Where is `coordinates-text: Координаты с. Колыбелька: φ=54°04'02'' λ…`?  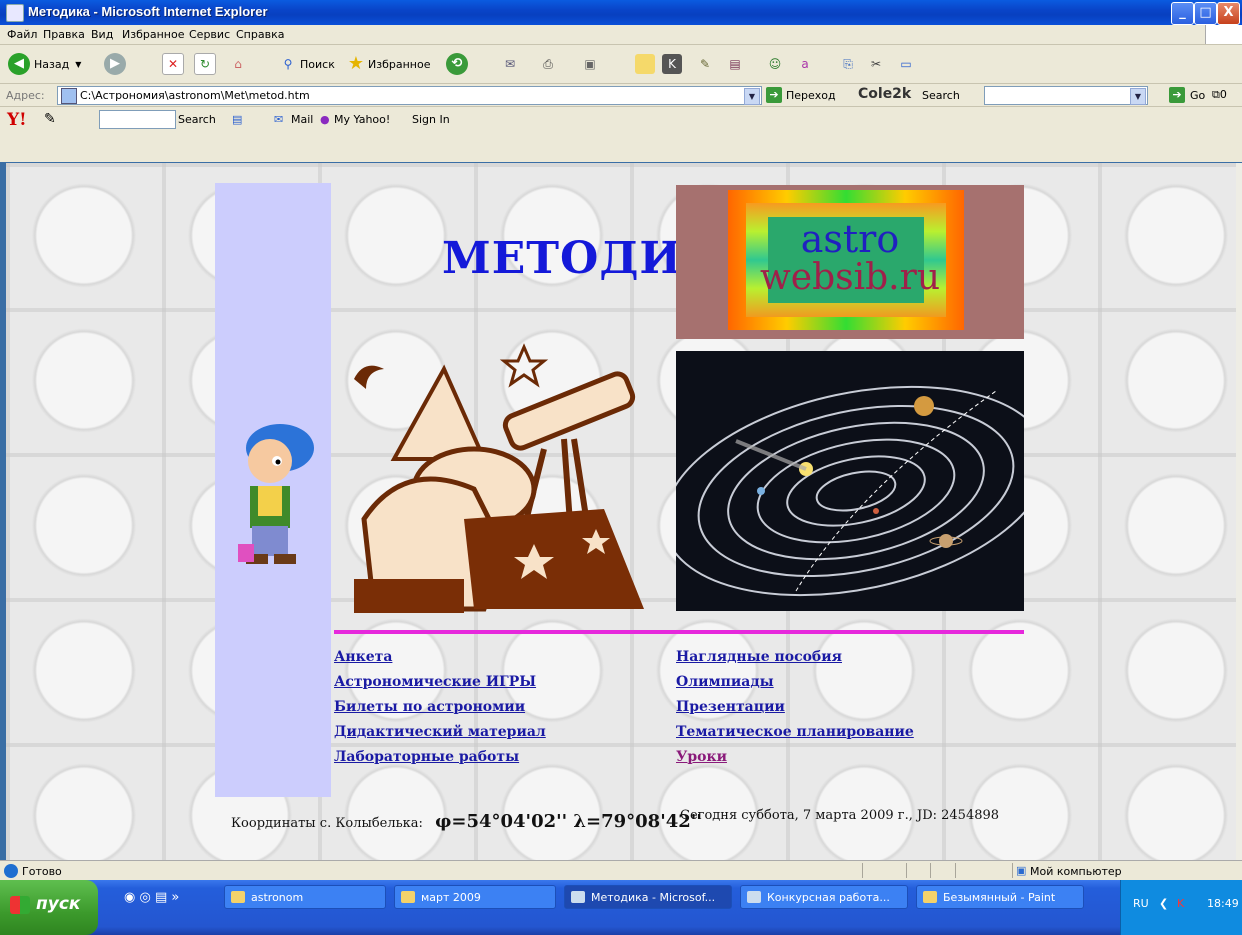 coordinates-text: Координаты с. Колыбелька: φ=54°04'02'' λ… is located at coordinates (466, 821).